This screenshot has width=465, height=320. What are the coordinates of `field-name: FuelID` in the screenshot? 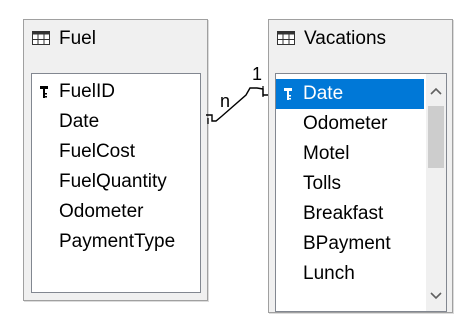 It's located at (87, 91).